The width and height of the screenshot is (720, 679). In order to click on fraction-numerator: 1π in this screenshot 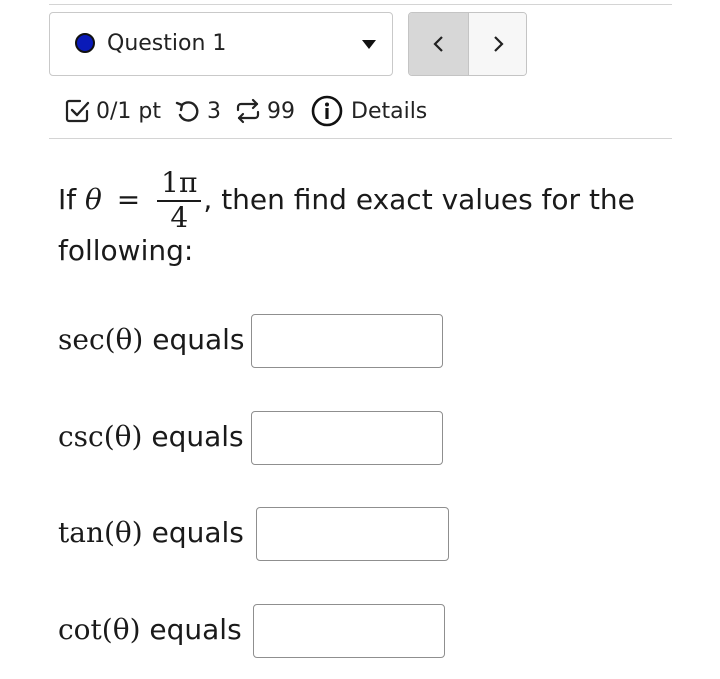, I will do `click(179, 185)`.